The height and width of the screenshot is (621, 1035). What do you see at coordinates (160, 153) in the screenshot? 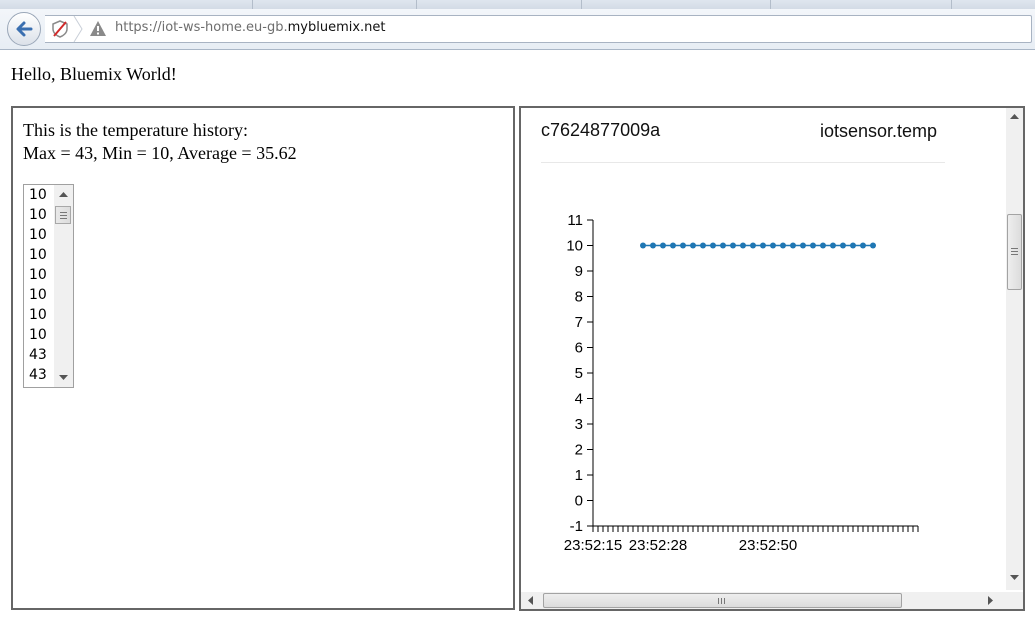
I see `history-stats: Max = 43, Min = 10, Average = 35.62` at bounding box center [160, 153].